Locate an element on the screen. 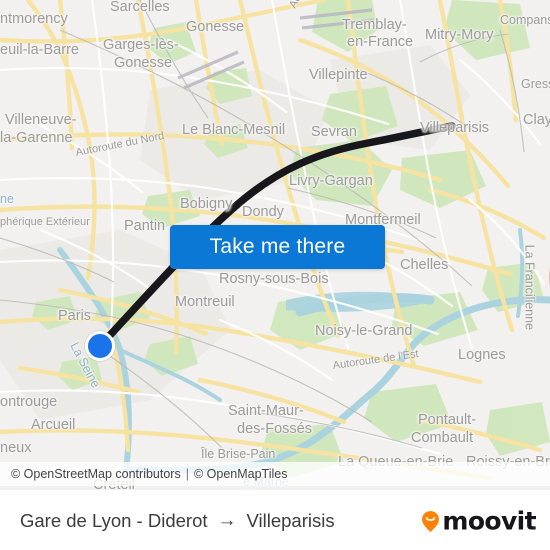 The image size is (550, 550). moovit-wordmark: moovit is located at coordinates (489, 521).